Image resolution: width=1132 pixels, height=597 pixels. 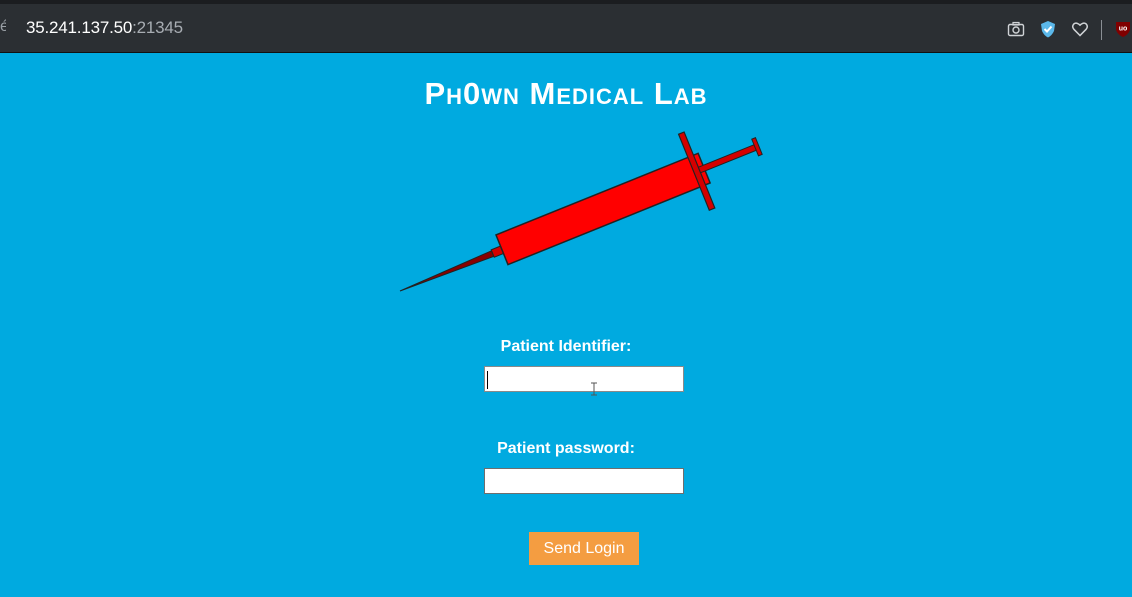 What do you see at coordinates (581, 211) in the screenshot?
I see `syringe-illustration` at bounding box center [581, 211].